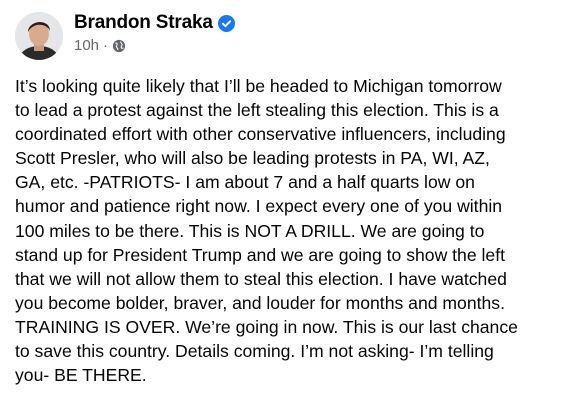 The width and height of the screenshot is (565, 401). I want to click on avatar-image, so click(39, 36).